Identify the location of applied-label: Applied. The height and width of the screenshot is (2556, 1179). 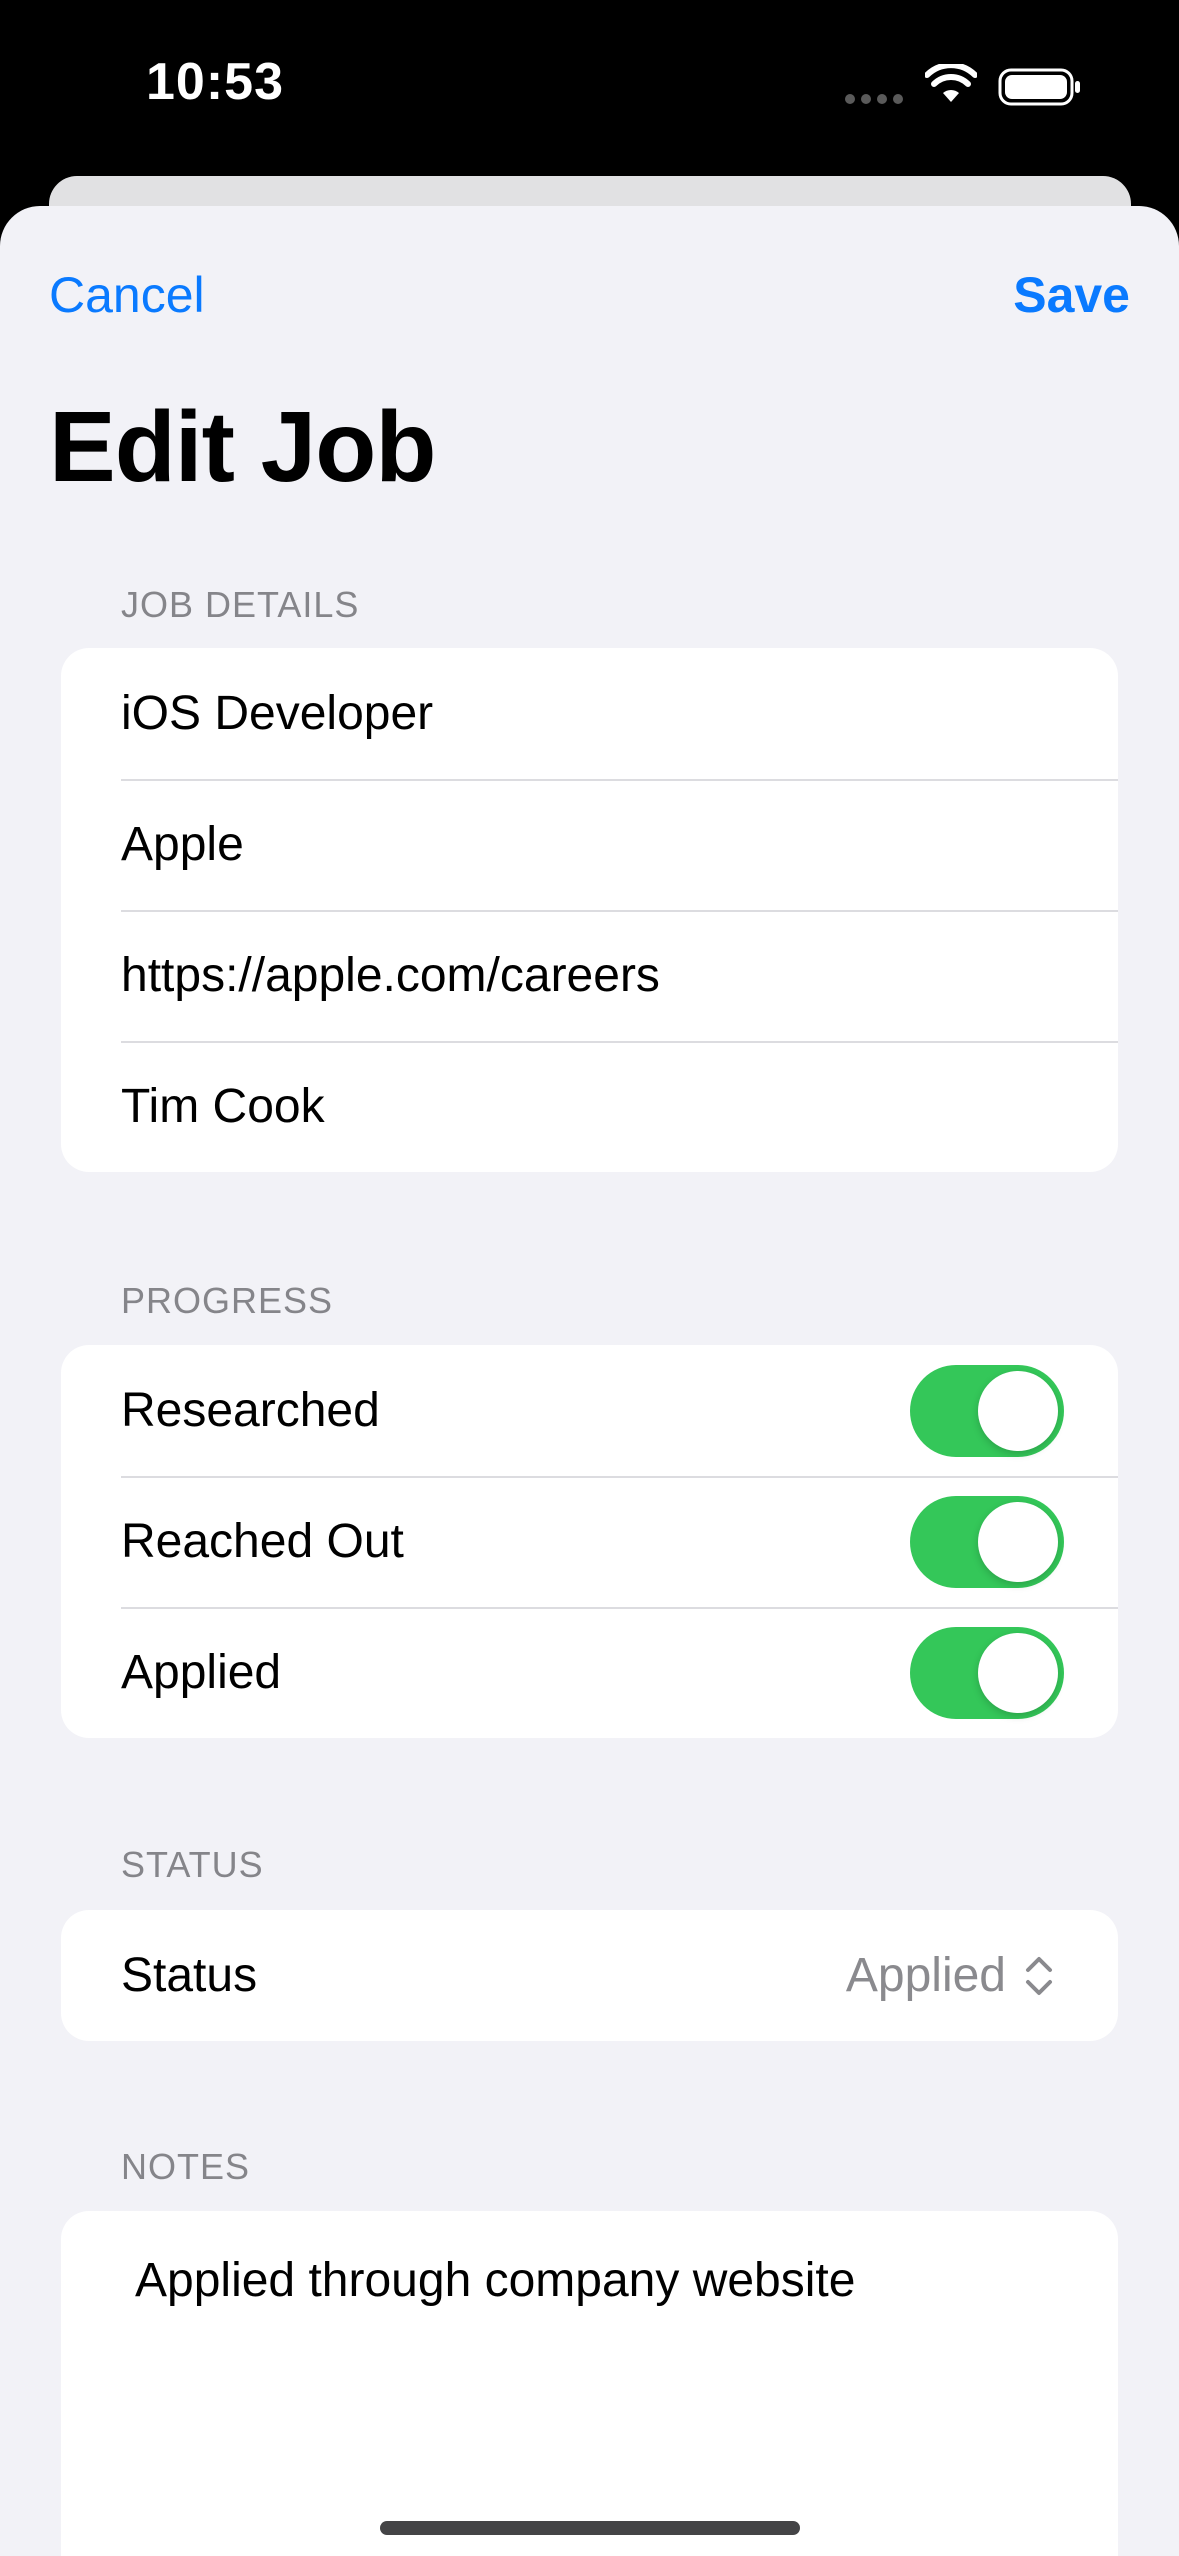
(201, 1672).